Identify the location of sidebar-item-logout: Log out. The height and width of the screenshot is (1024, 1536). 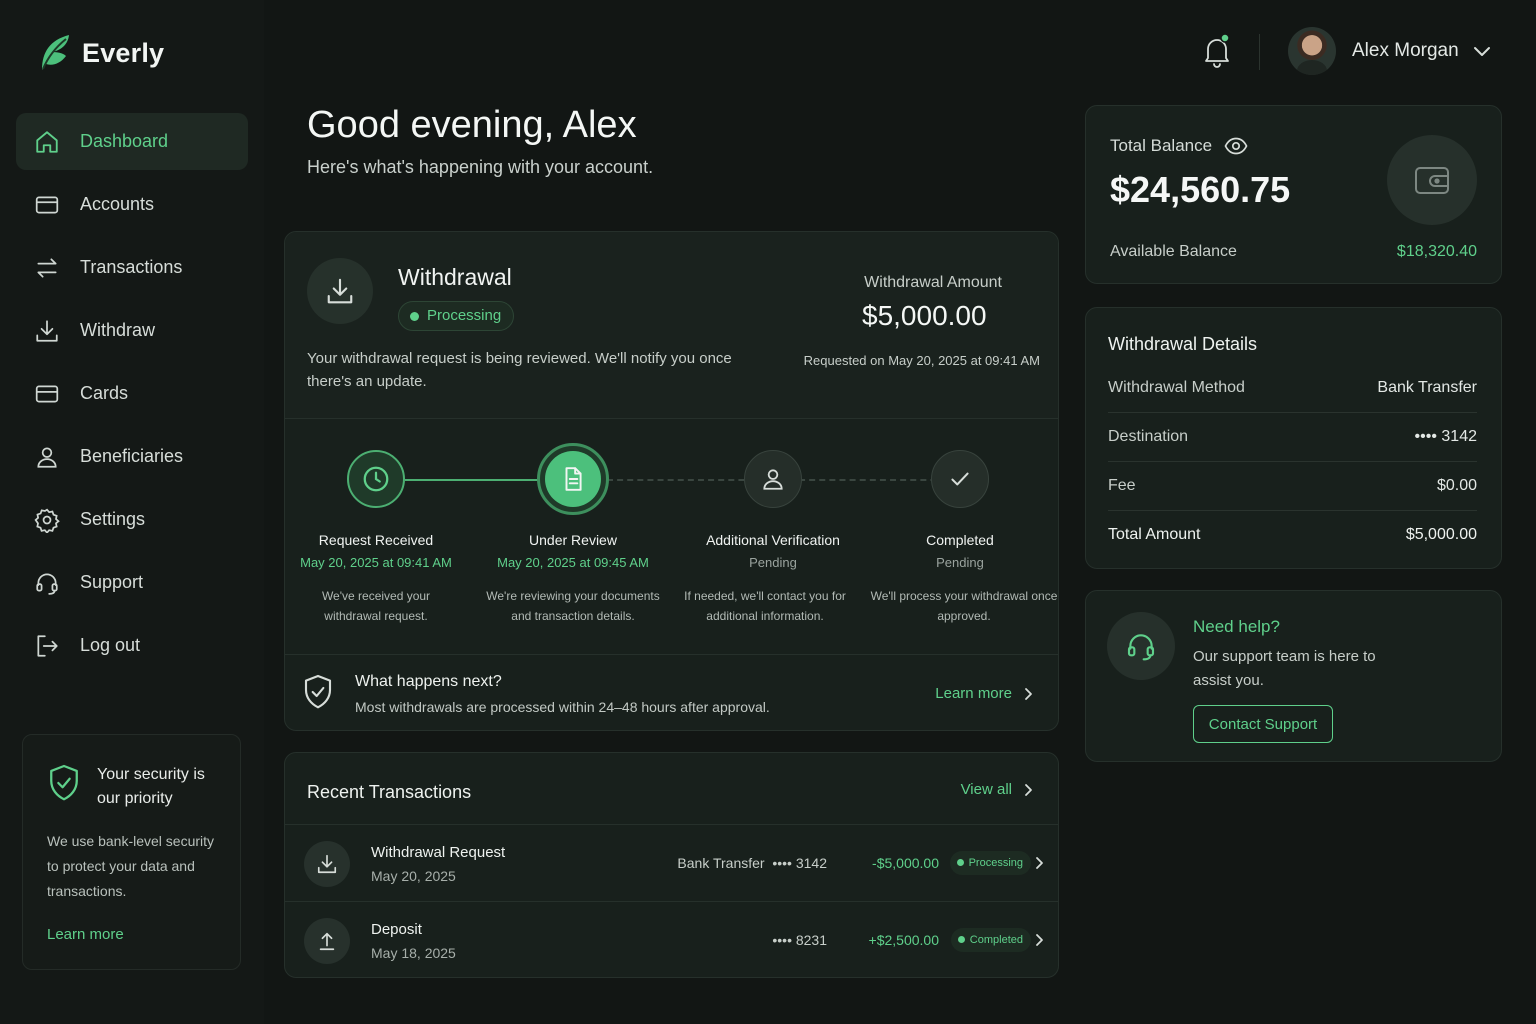
(132, 645).